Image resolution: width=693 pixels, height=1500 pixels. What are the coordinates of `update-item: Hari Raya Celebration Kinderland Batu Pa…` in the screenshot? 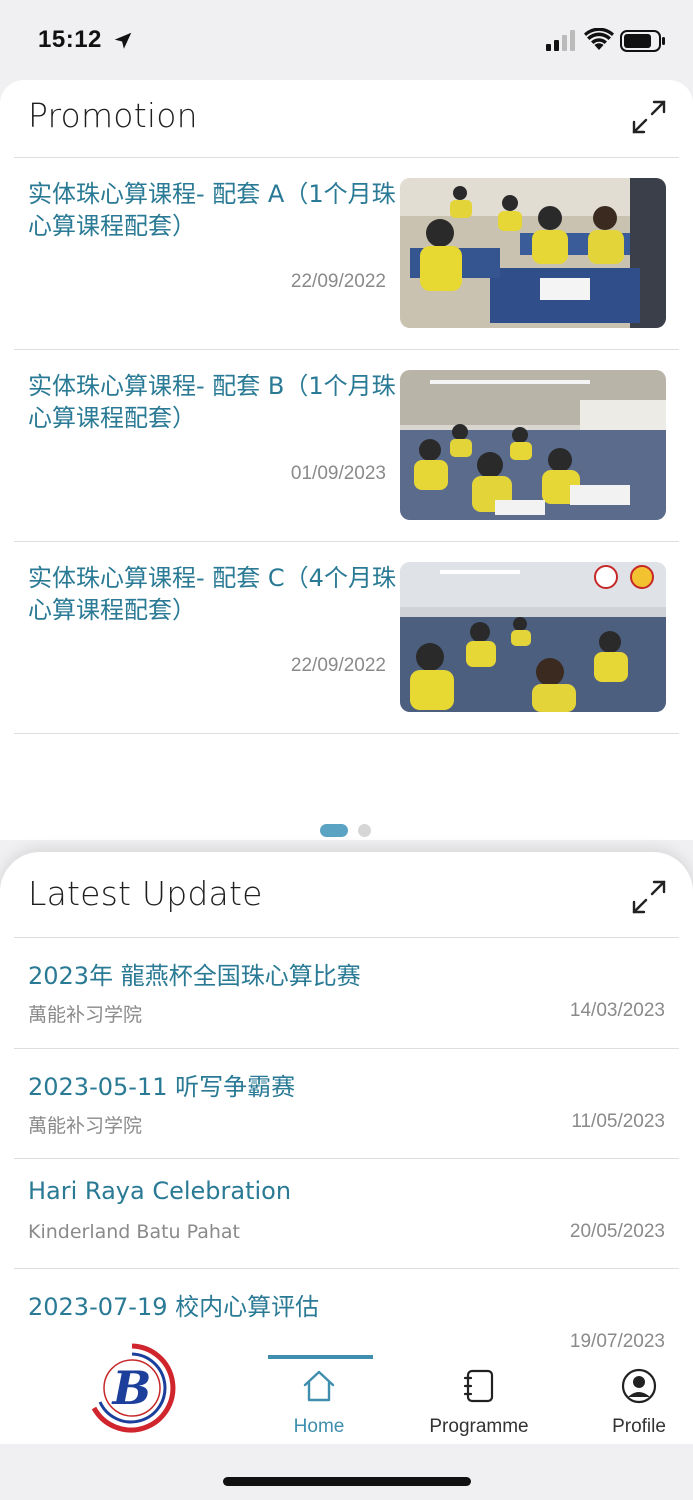 It's located at (346, 1214).